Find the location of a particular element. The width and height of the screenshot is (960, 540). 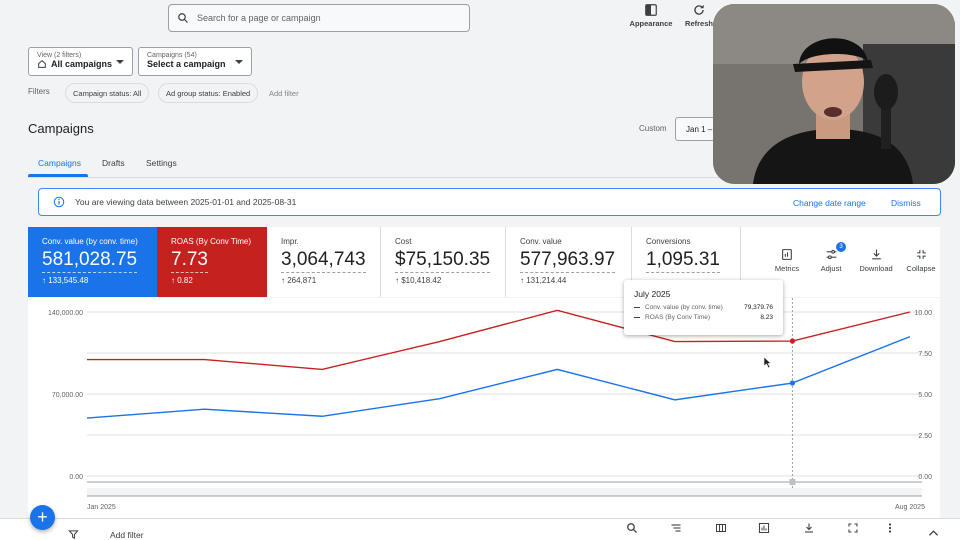

chevron-up-icon is located at coordinates (933, 533).